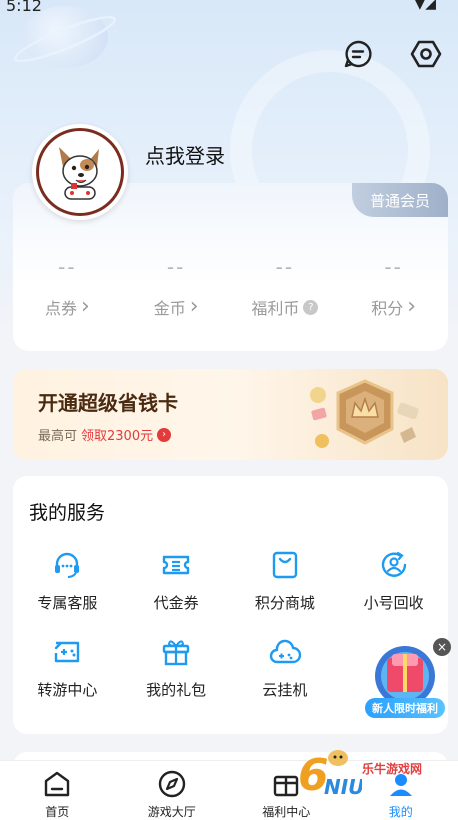  Describe the element at coordinates (108, 403) in the screenshot. I see `saver-title: 开通超级省钱卡` at that location.